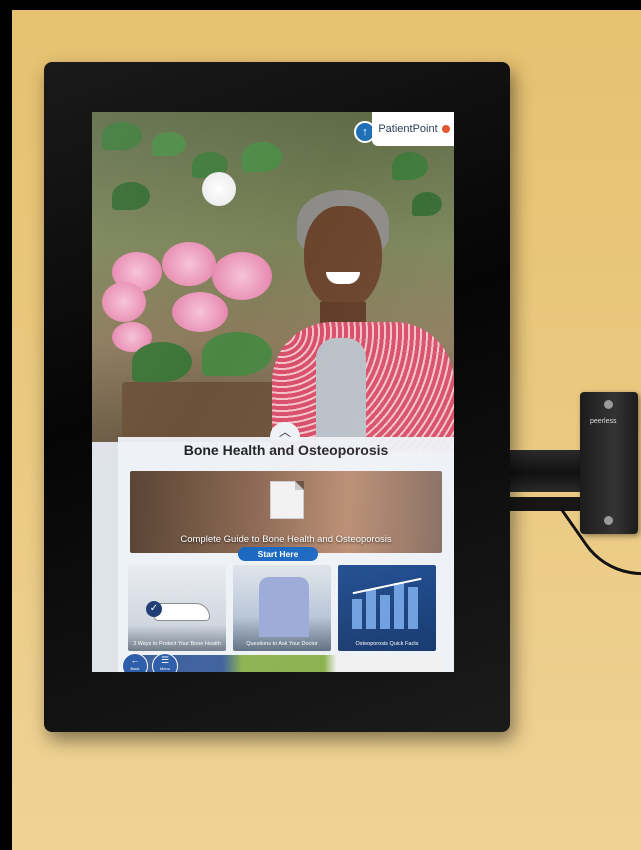  What do you see at coordinates (286, 450) in the screenshot?
I see `panel-title: Bone Health and Osteoporosis` at bounding box center [286, 450].